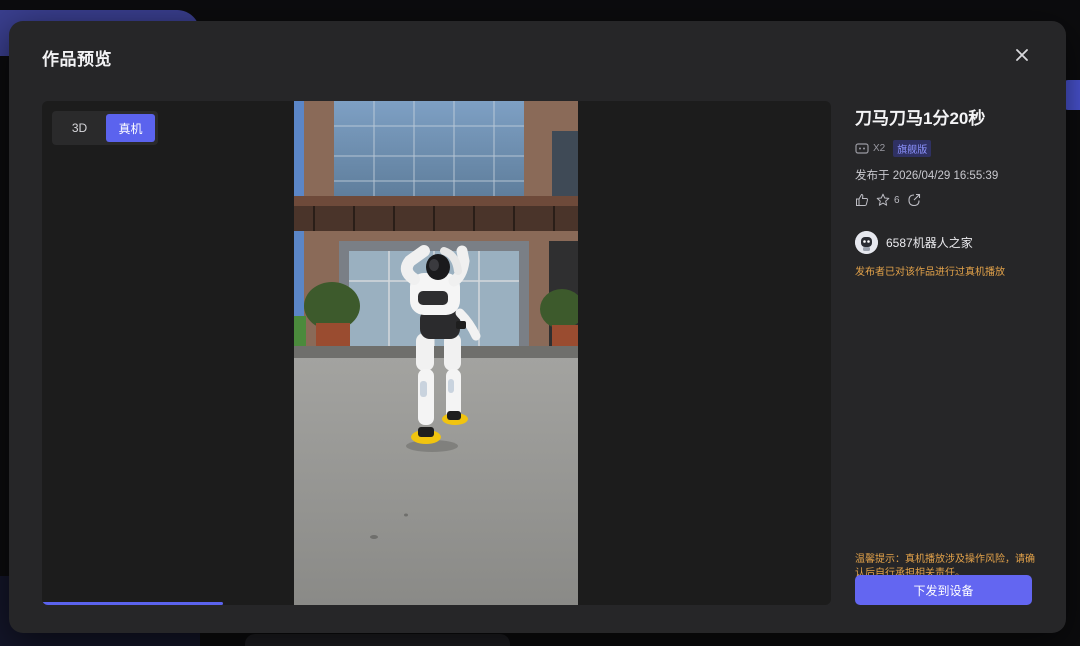  I want to click on author-row: 6587机器人之家, so click(950, 242).